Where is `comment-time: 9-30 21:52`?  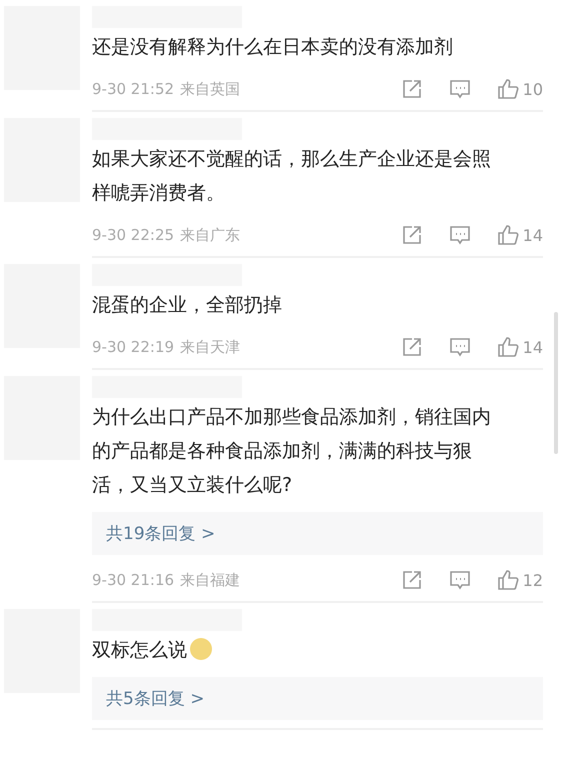
comment-time: 9-30 21:52 is located at coordinates (133, 89).